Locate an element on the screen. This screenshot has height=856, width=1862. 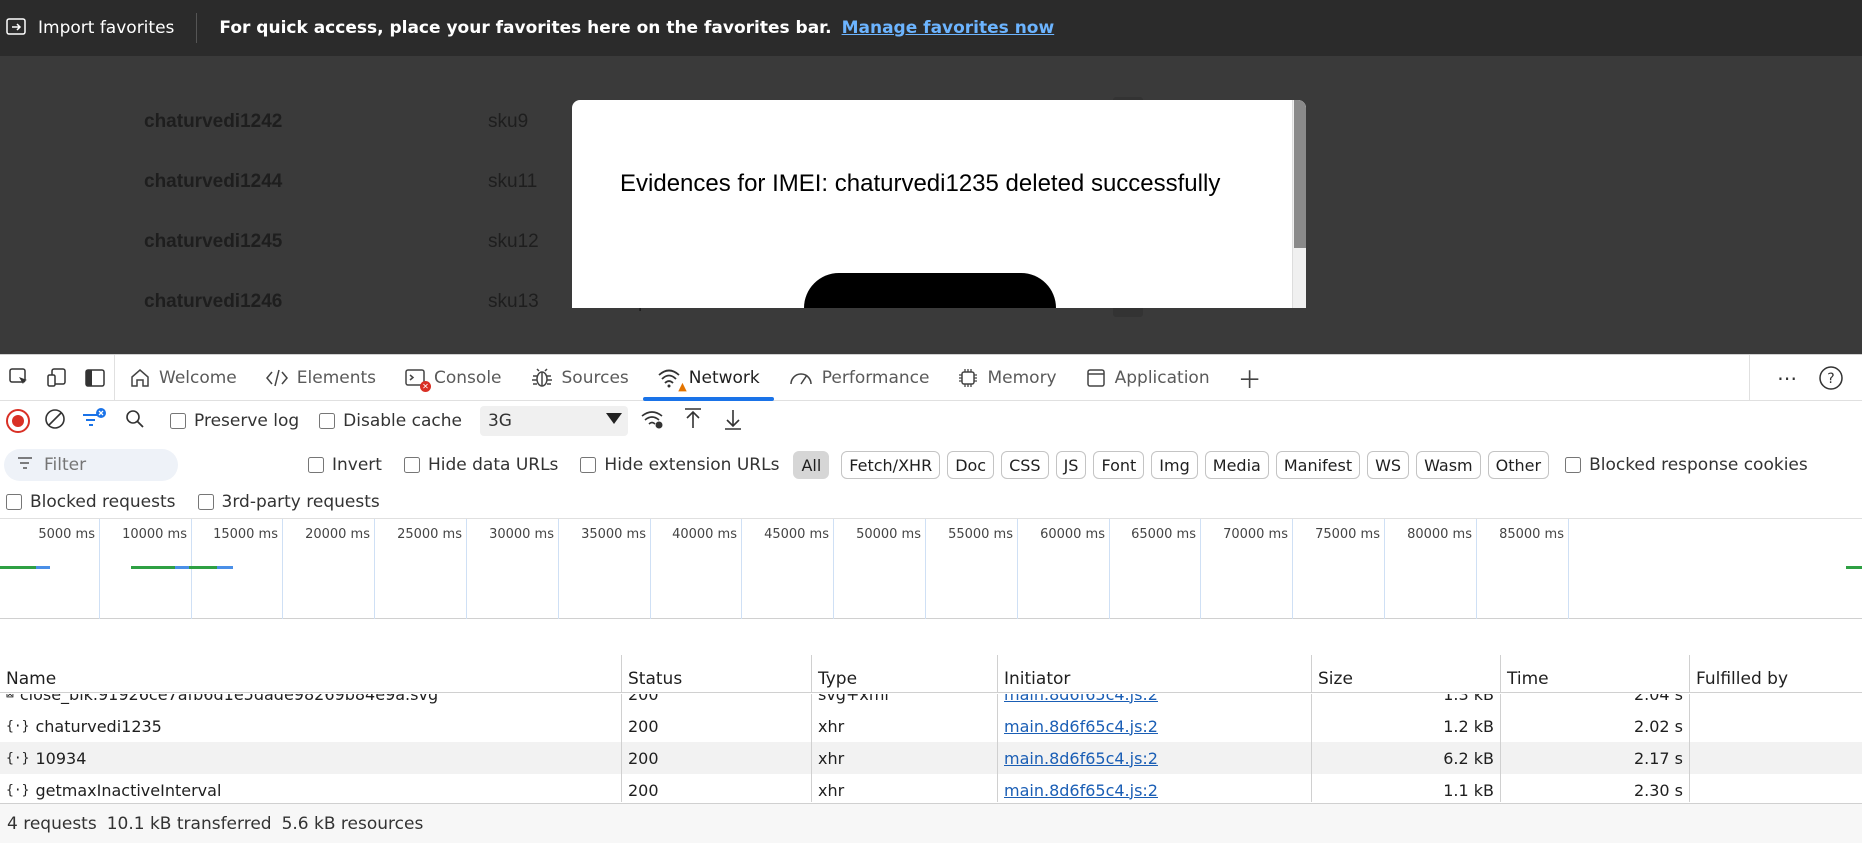
type-filter-img: Img is located at coordinates (1174, 465).